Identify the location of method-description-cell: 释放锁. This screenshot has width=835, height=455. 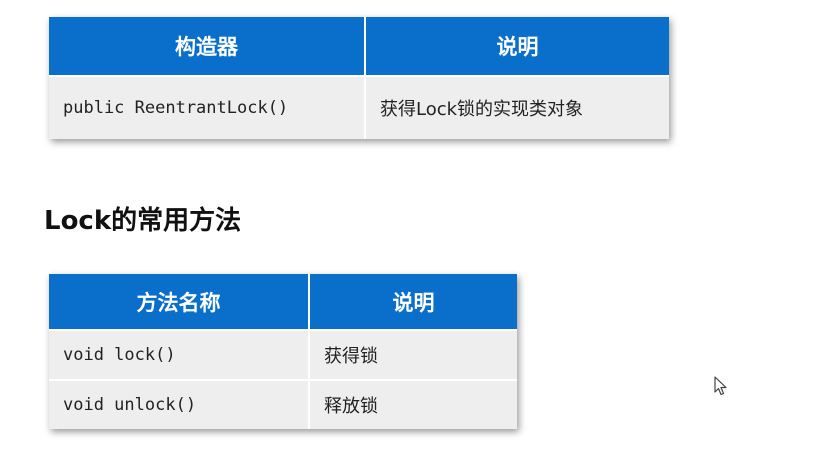
(413, 404).